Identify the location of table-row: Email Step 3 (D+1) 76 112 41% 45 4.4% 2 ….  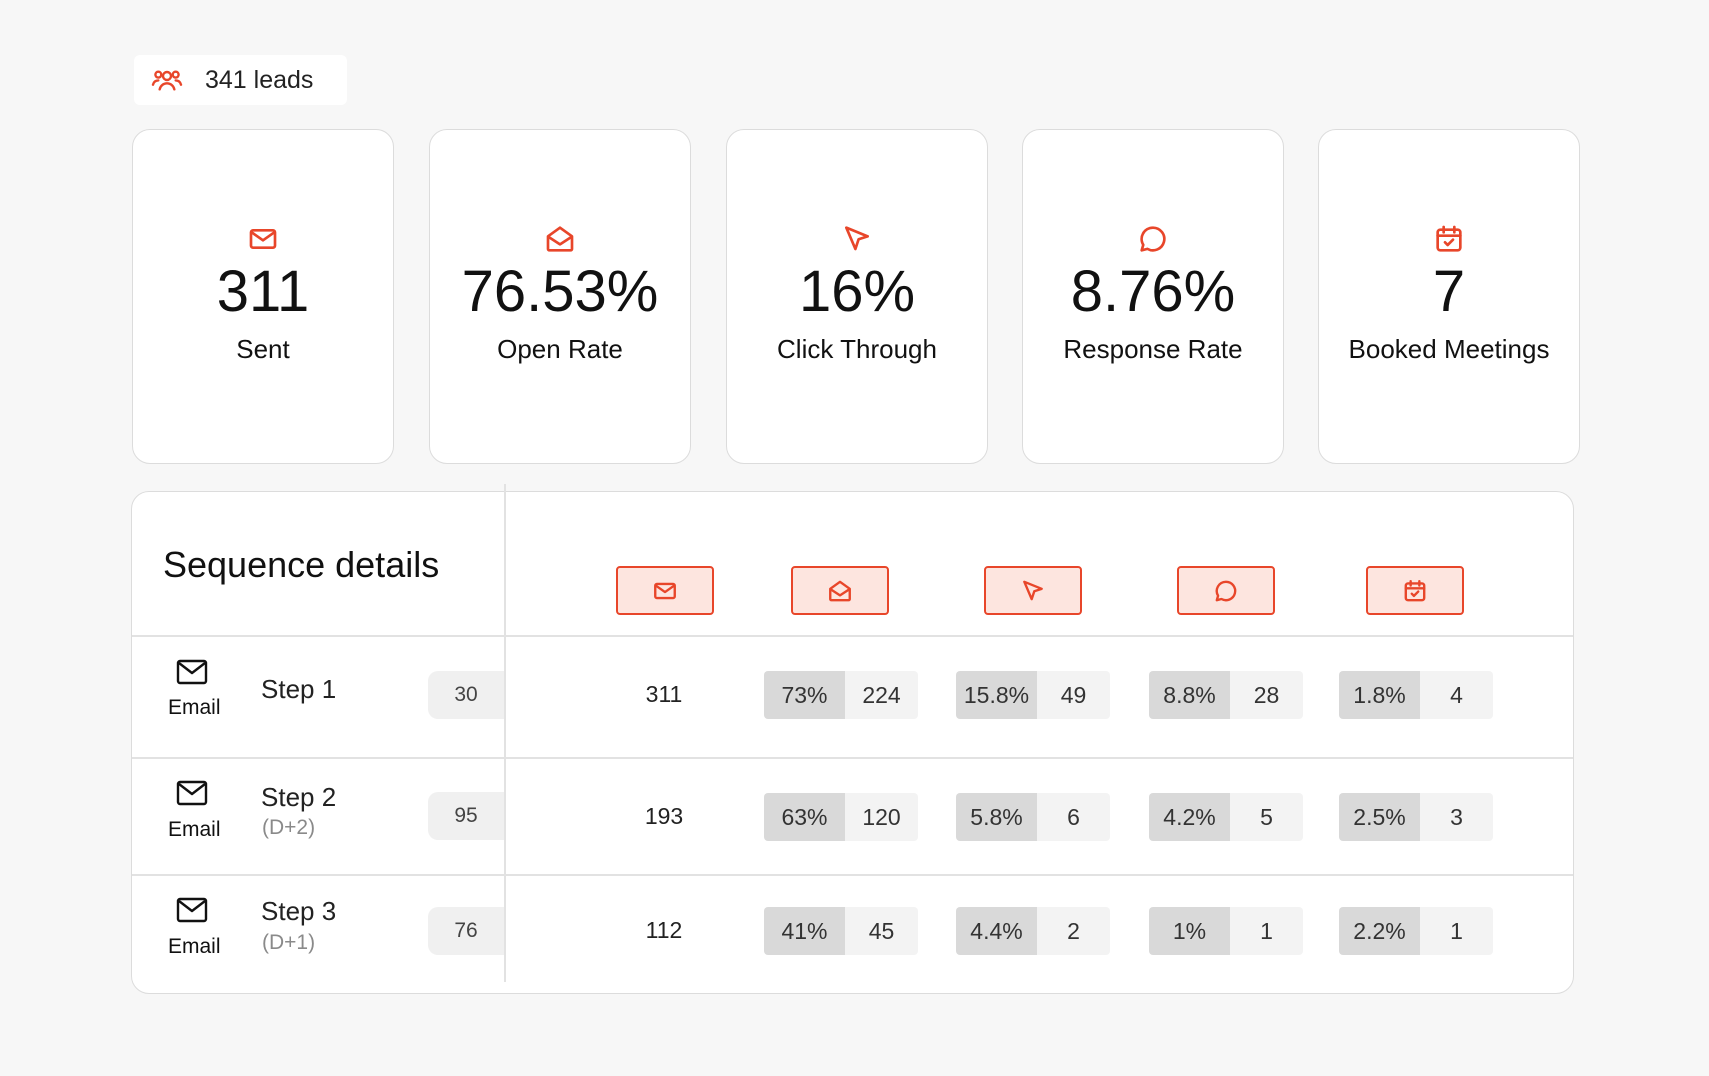
(852, 933).